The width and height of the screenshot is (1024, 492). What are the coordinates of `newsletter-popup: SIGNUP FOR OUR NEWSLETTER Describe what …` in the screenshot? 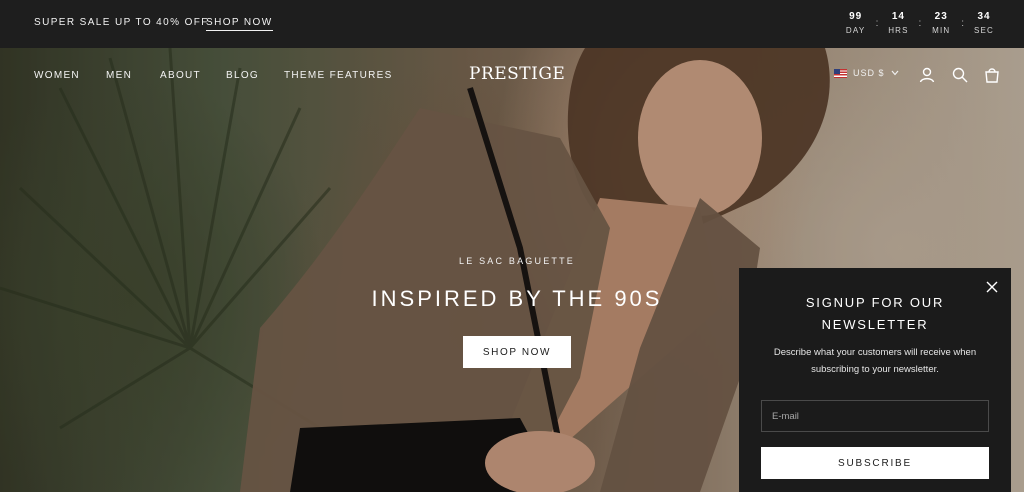 It's located at (875, 380).